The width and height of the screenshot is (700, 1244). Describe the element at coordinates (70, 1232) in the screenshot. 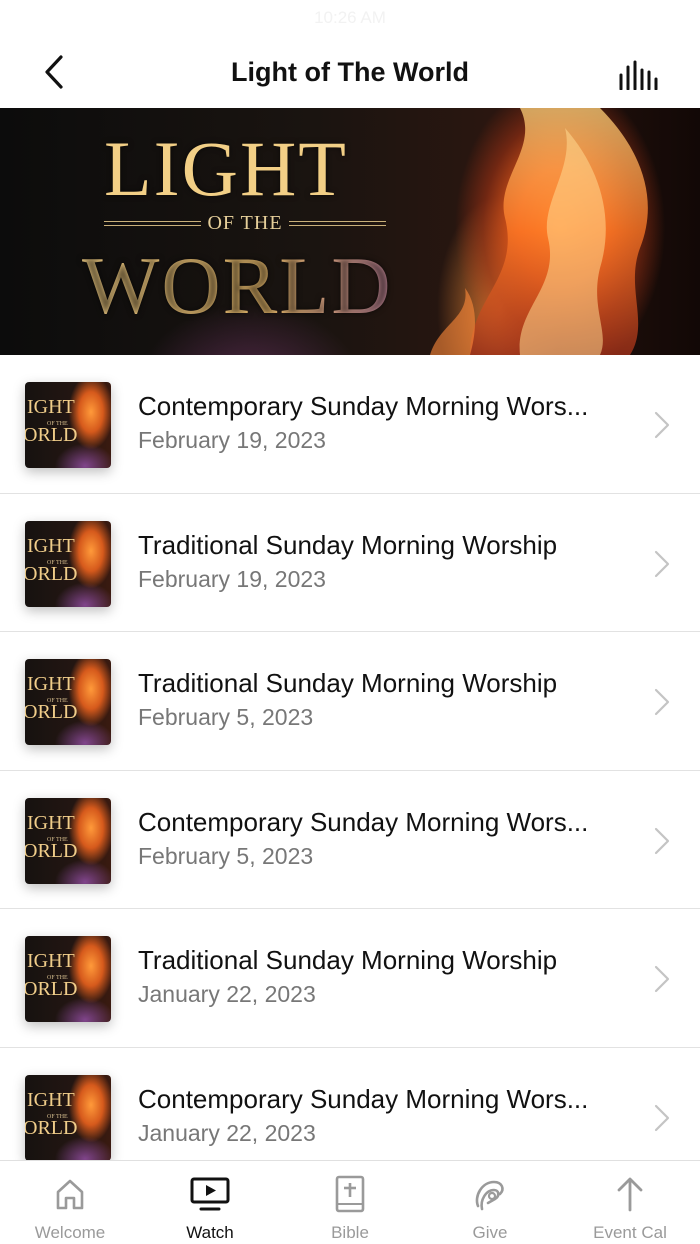

I see `tab-label: Welcome` at that location.